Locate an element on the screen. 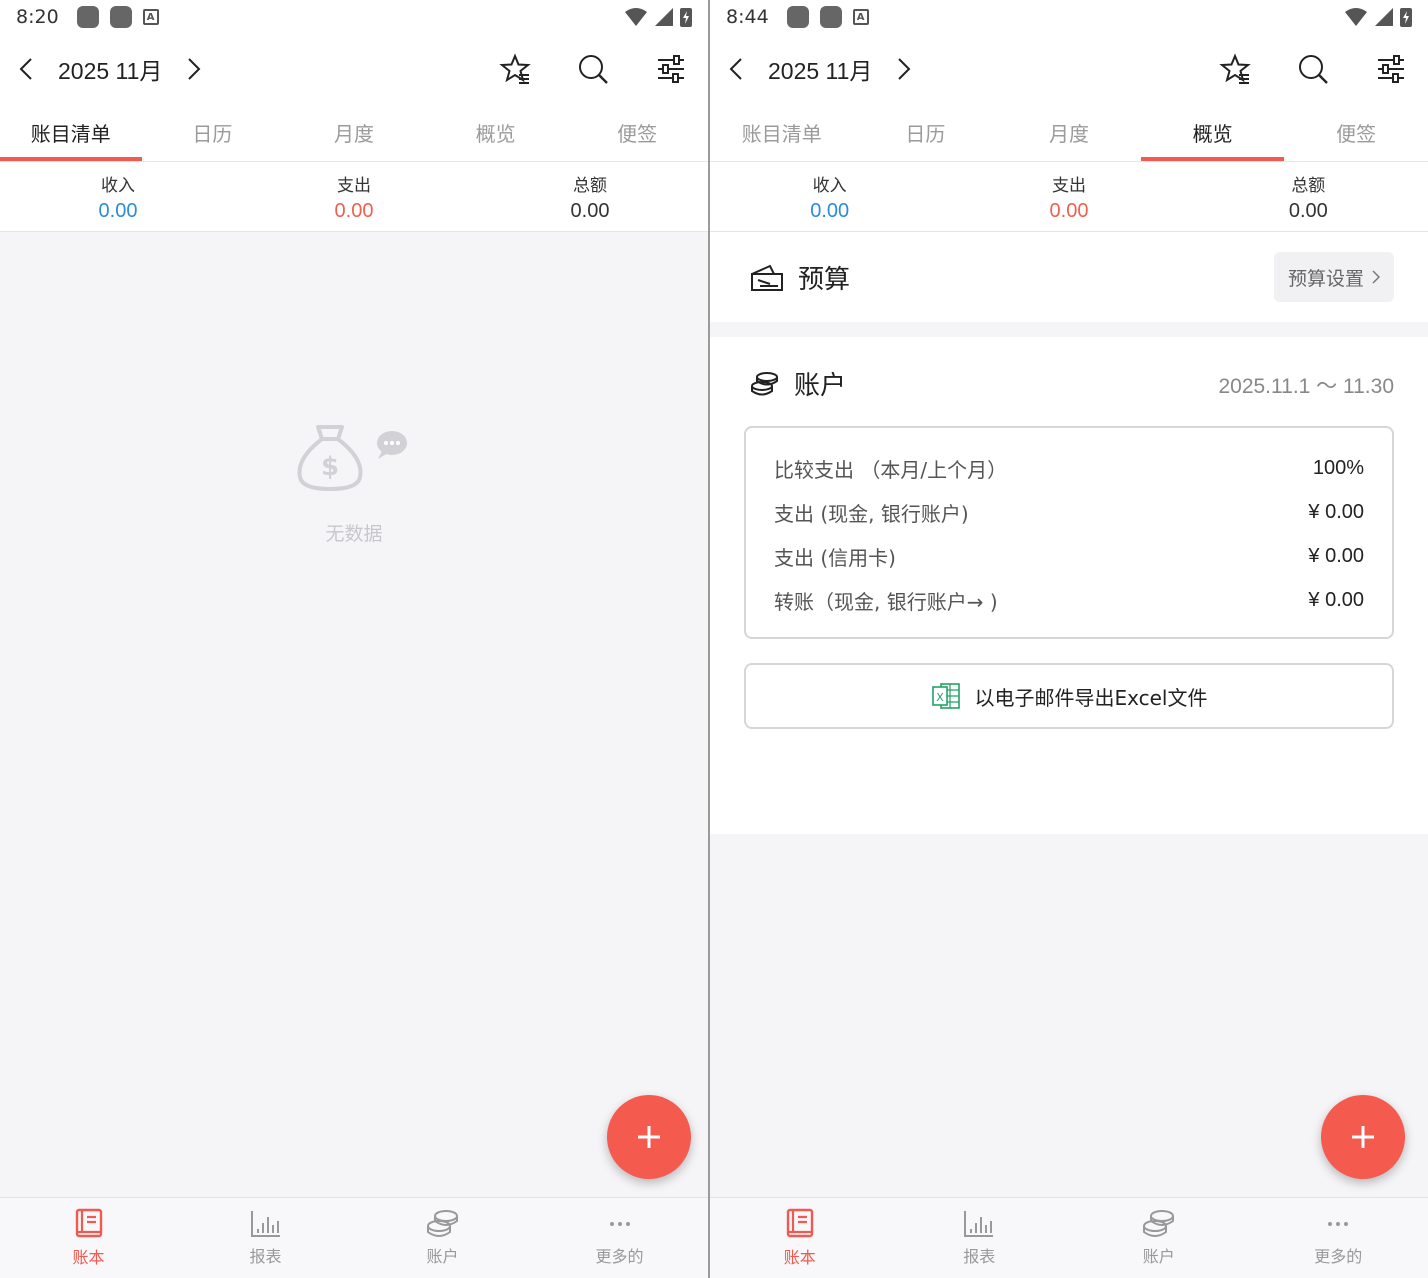  total-summary: 总额 0.00 is located at coordinates (1308, 196).